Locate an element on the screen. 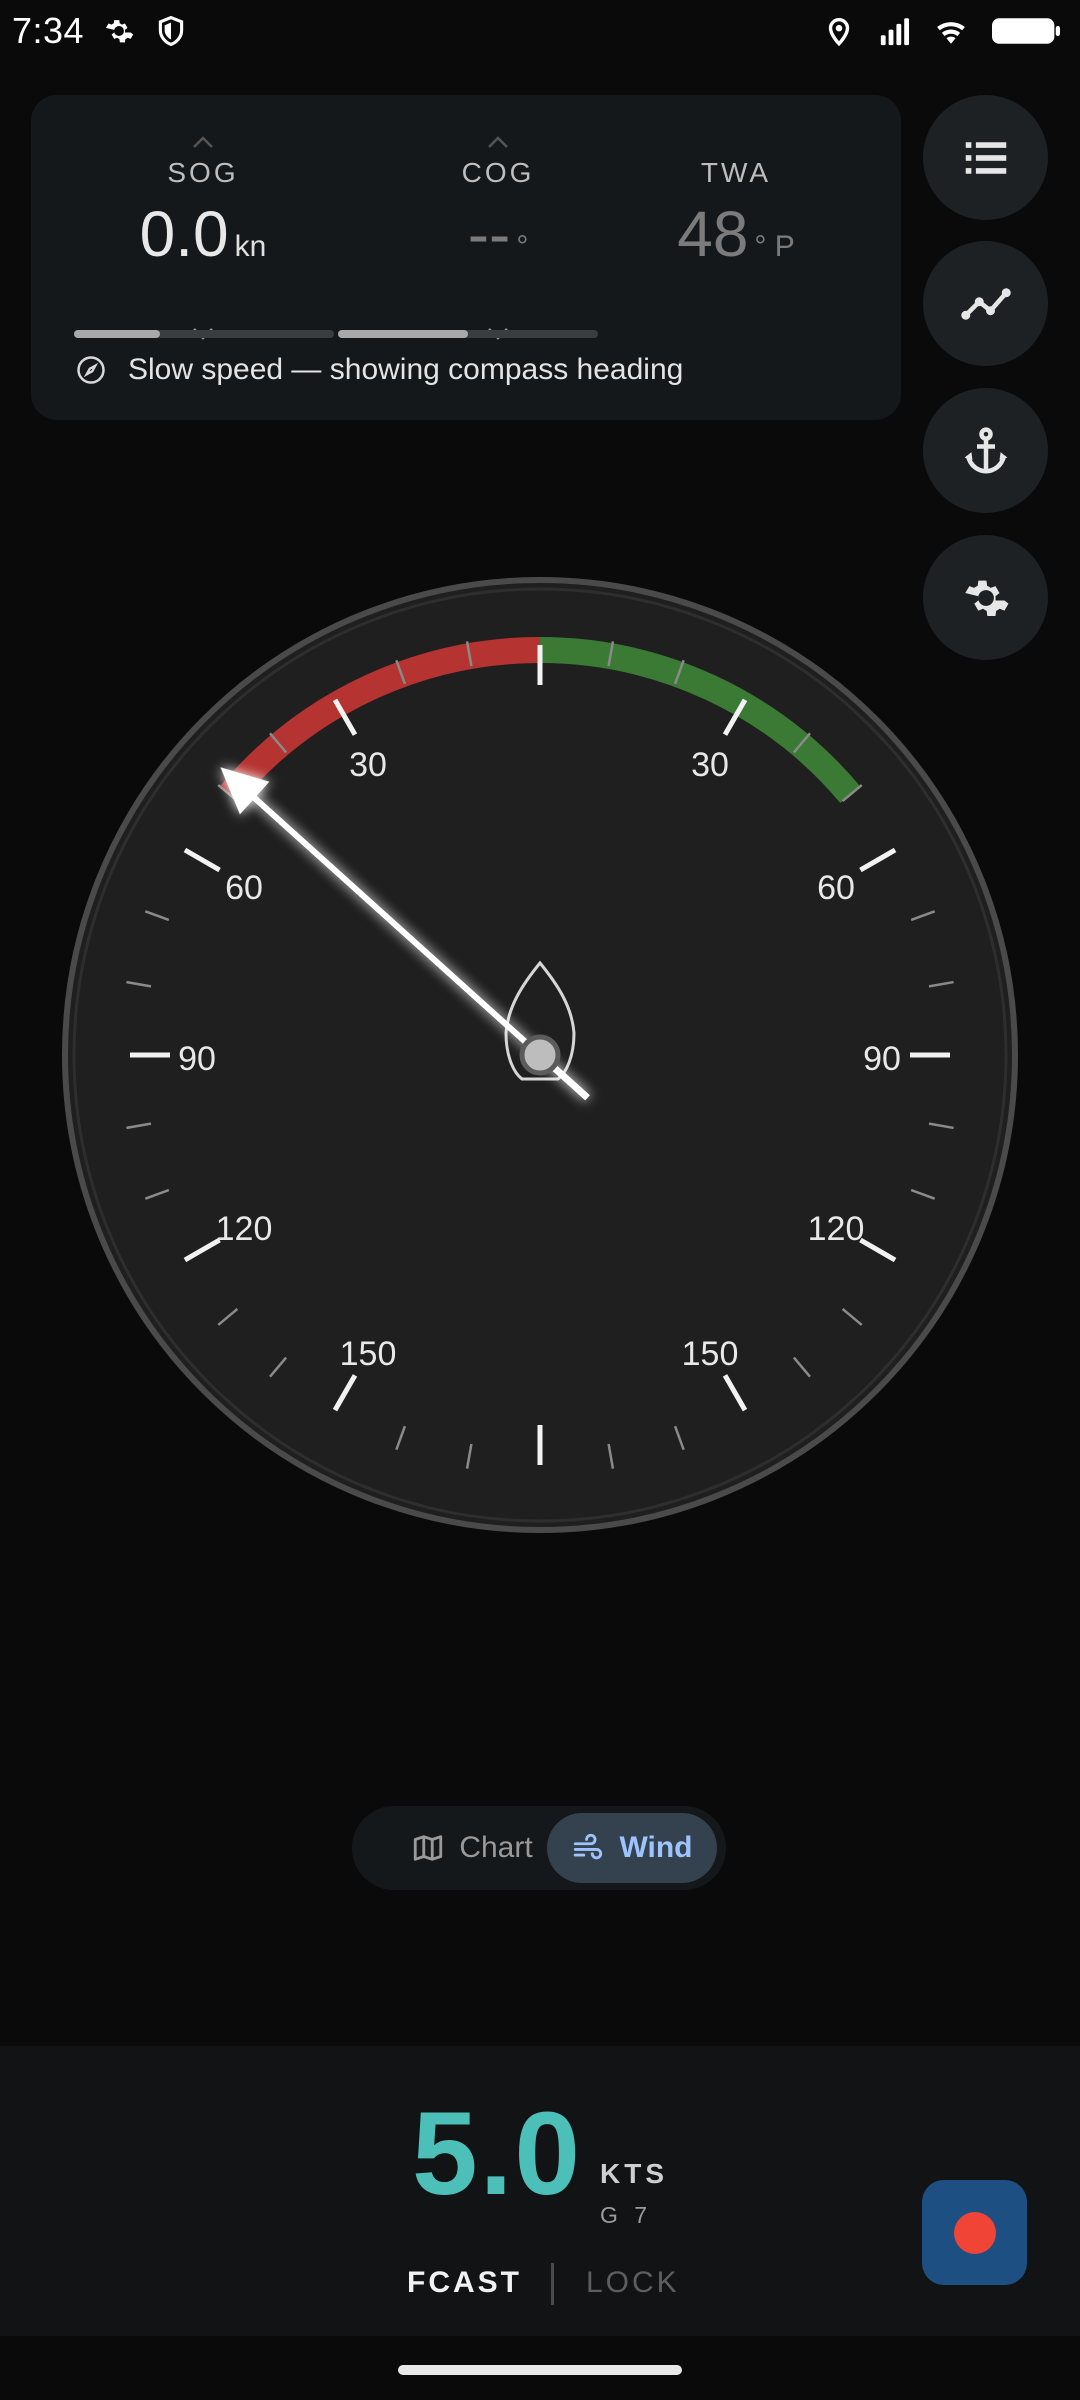 This screenshot has width=1080, height=2400. sog-value: 0.0 is located at coordinates (184, 234).